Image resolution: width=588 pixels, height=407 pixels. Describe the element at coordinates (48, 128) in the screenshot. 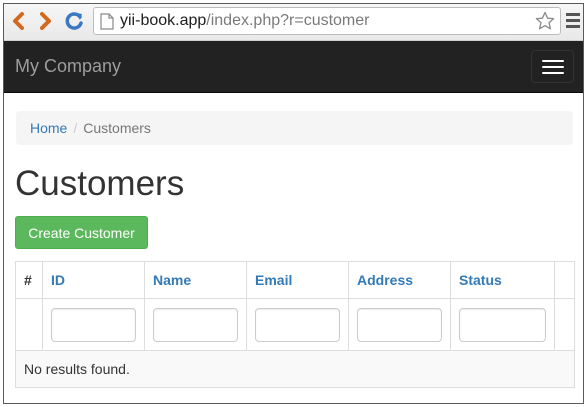

I see `breadcrumb-home-link: Home` at that location.